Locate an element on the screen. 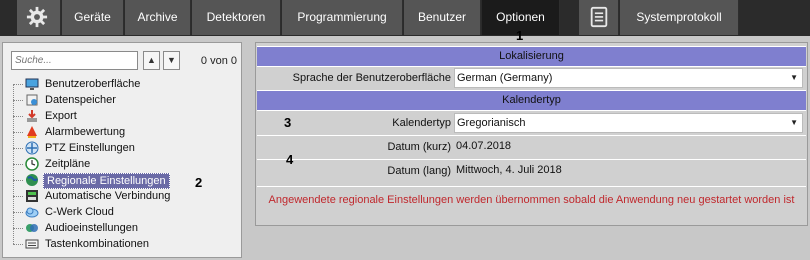 This screenshot has width=810, height=260. tree-item-label: Export is located at coordinates (61, 116).